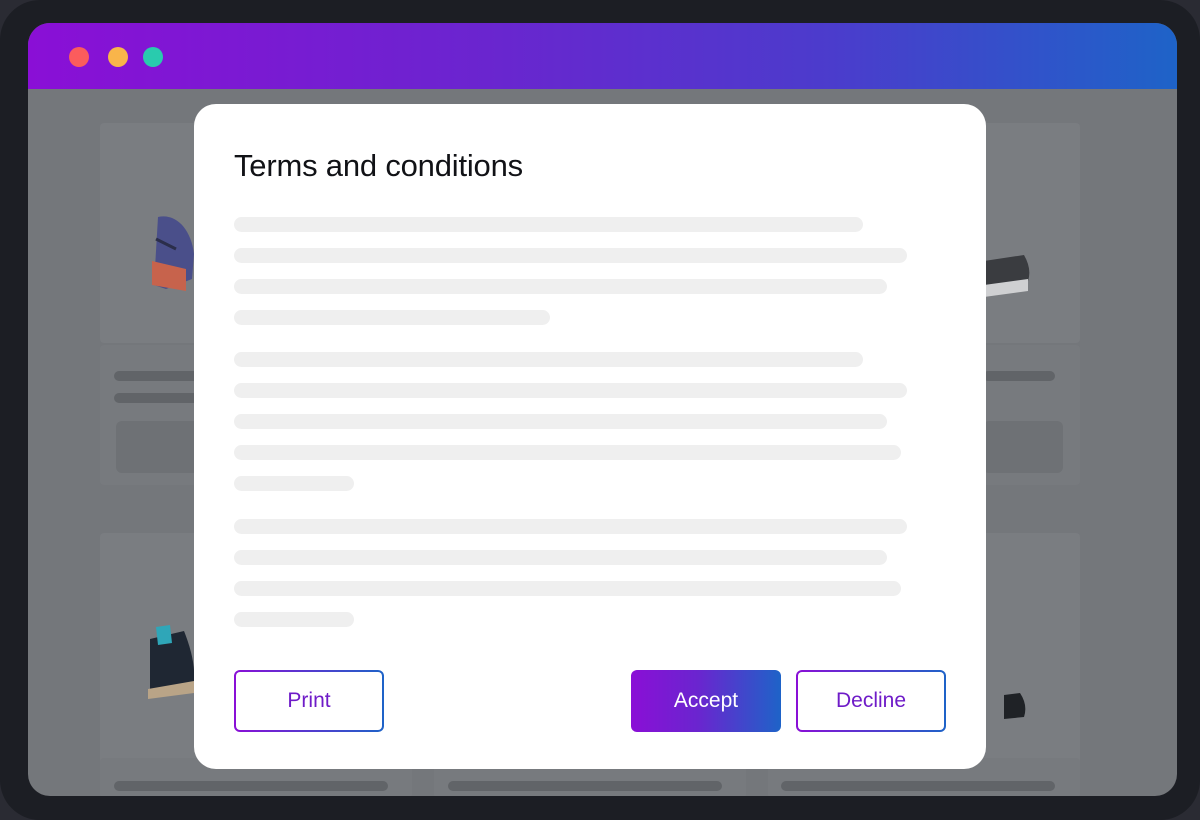 The image size is (1200, 820). What do you see at coordinates (602, 56) in the screenshot?
I see `window-titlebar` at bounding box center [602, 56].